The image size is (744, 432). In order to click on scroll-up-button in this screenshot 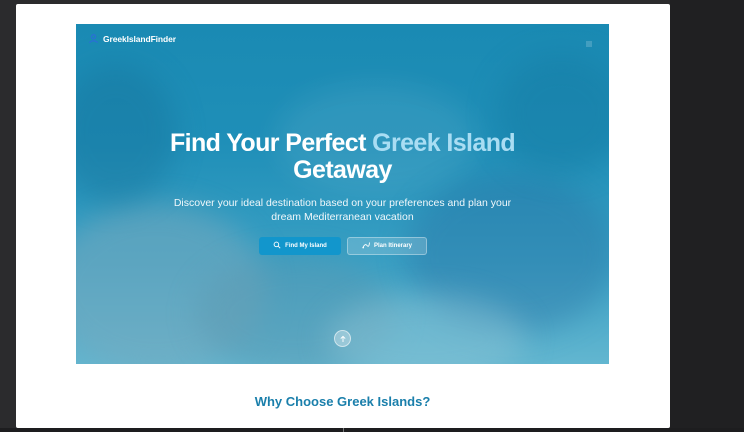, I will do `click(342, 338)`.